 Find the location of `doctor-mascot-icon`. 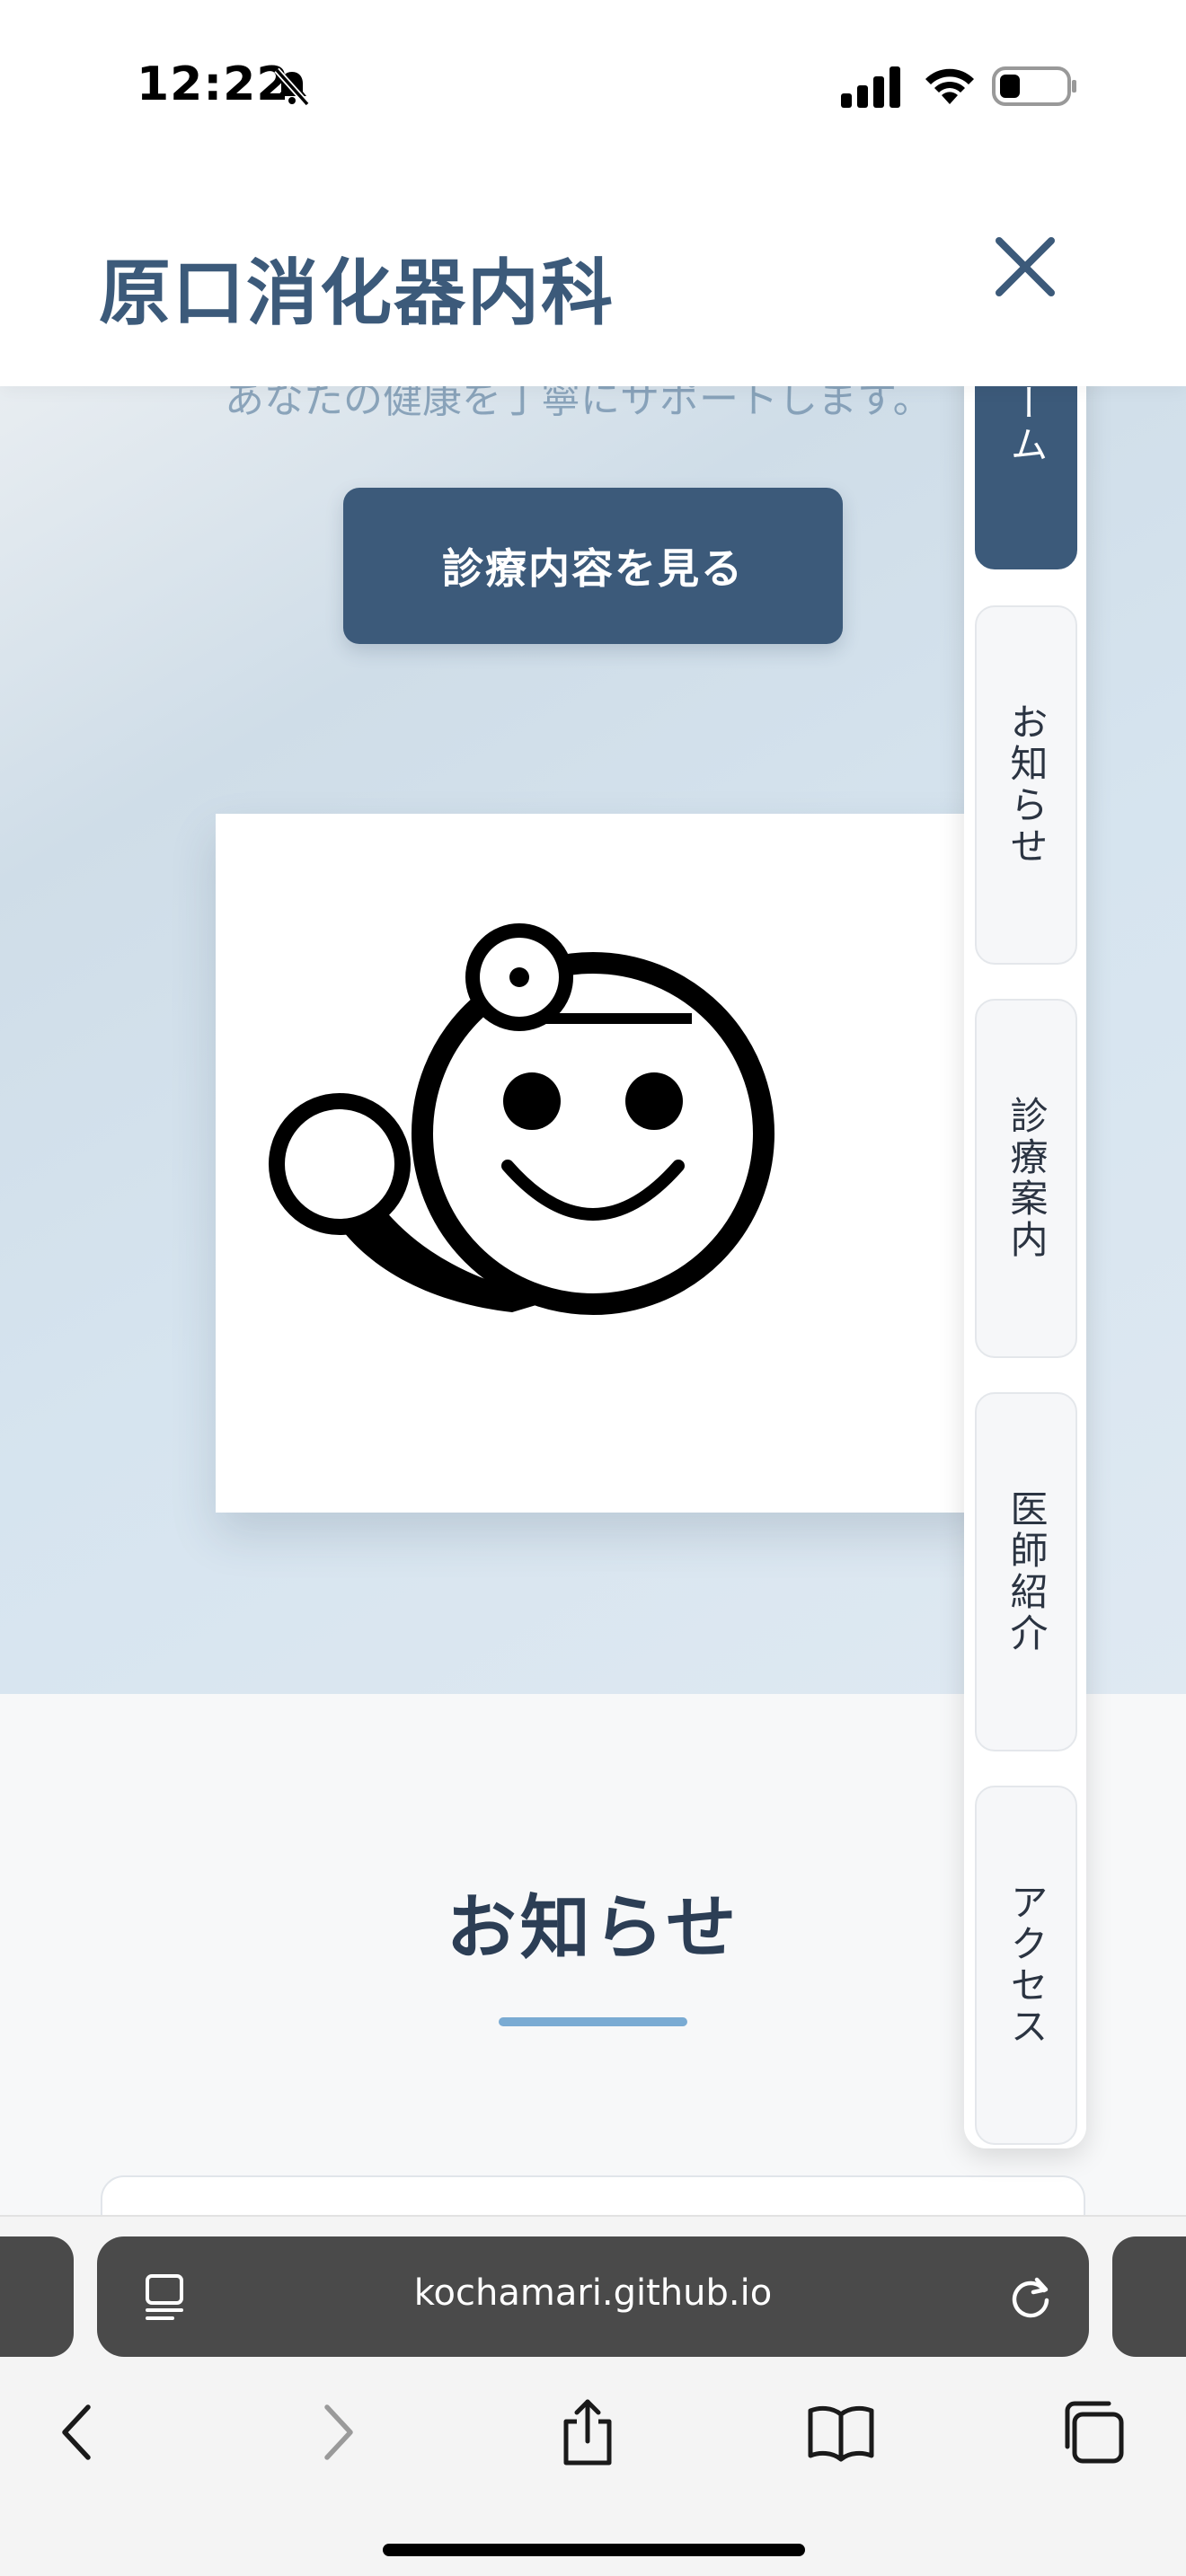

doctor-mascot-icon is located at coordinates (521, 1119).